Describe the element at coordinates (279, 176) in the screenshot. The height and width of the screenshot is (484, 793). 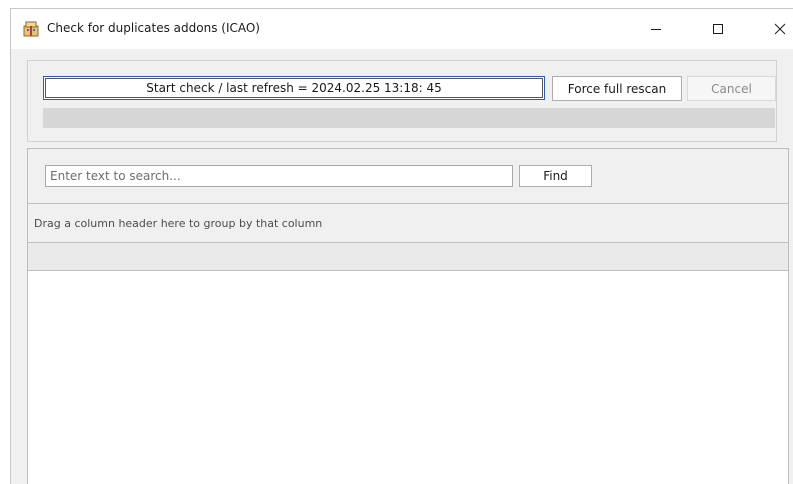
I see `search-input` at that location.